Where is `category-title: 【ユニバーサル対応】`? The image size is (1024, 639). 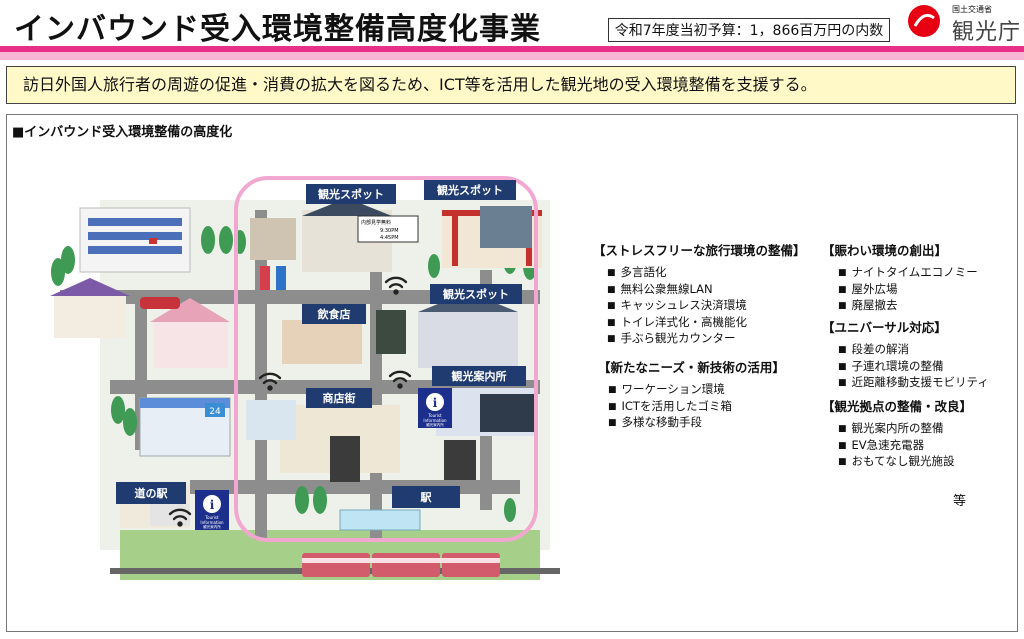
category-title: 【ユニバーサル対応】 is located at coordinates (884, 327).